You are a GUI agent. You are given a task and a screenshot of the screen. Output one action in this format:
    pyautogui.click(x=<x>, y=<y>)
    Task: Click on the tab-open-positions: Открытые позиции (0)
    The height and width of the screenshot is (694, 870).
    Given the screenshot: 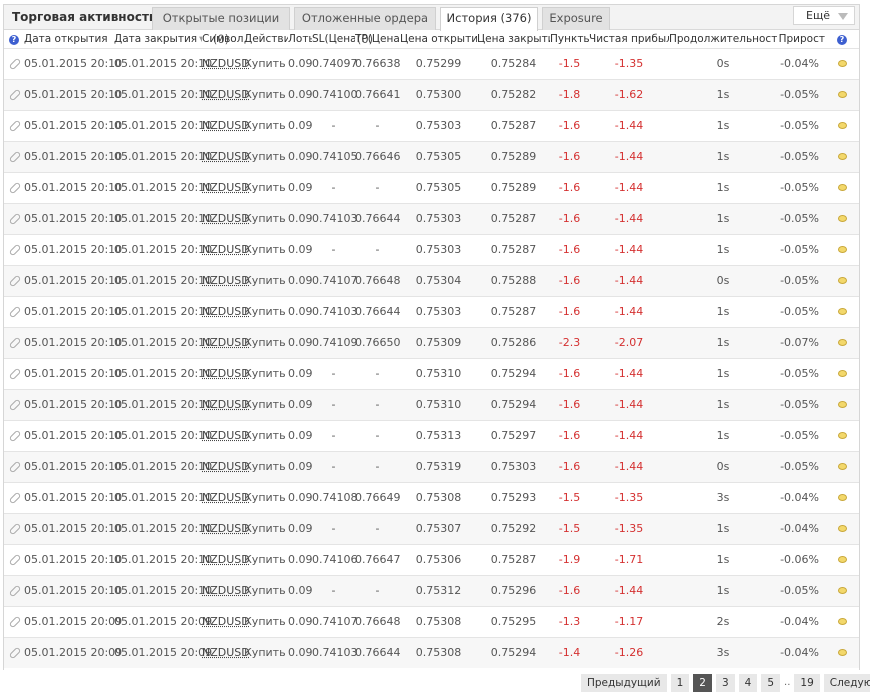 What is the action you would take?
    pyautogui.click(x=221, y=26)
    